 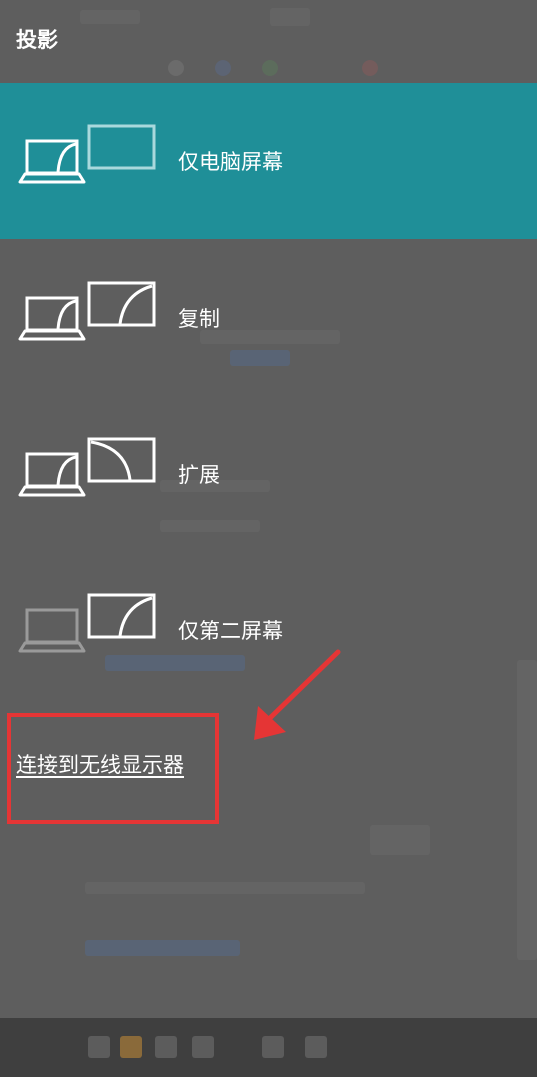 I want to click on pc-screen-only-icon, so click(x=87, y=154).